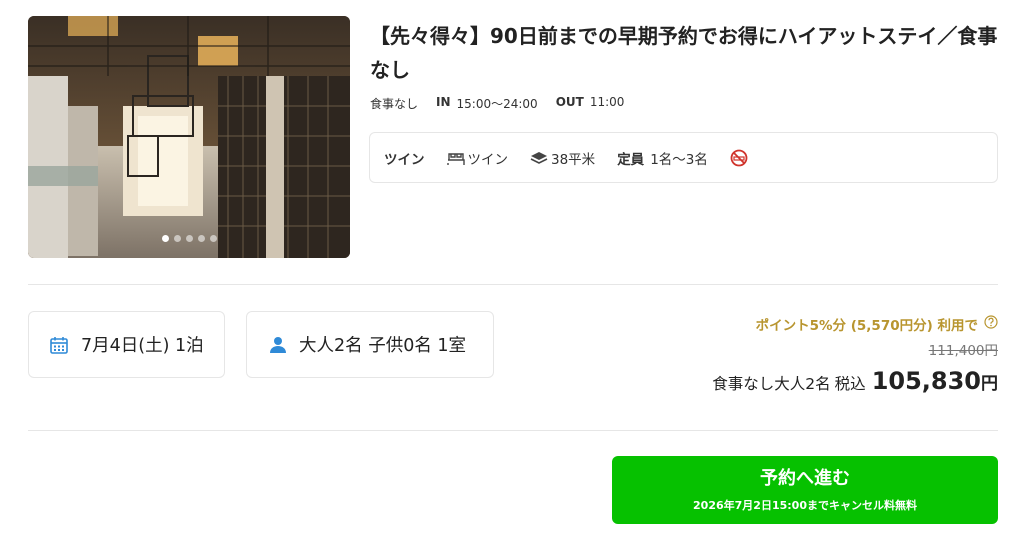 The image size is (1024, 540). What do you see at coordinates (631, 159) in the screenshot?
I see `capacity-label: 定員` at bounding box center [631, 159].